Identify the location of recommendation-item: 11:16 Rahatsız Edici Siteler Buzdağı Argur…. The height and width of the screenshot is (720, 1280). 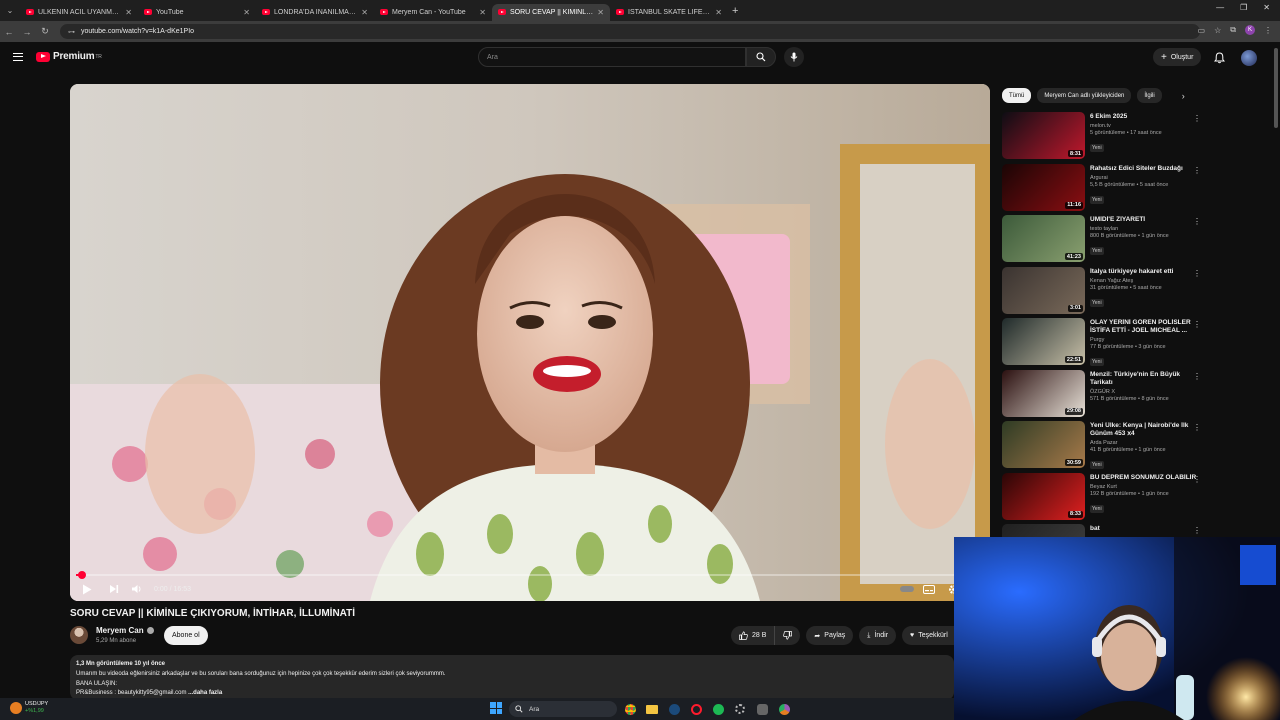
(1104, 189).